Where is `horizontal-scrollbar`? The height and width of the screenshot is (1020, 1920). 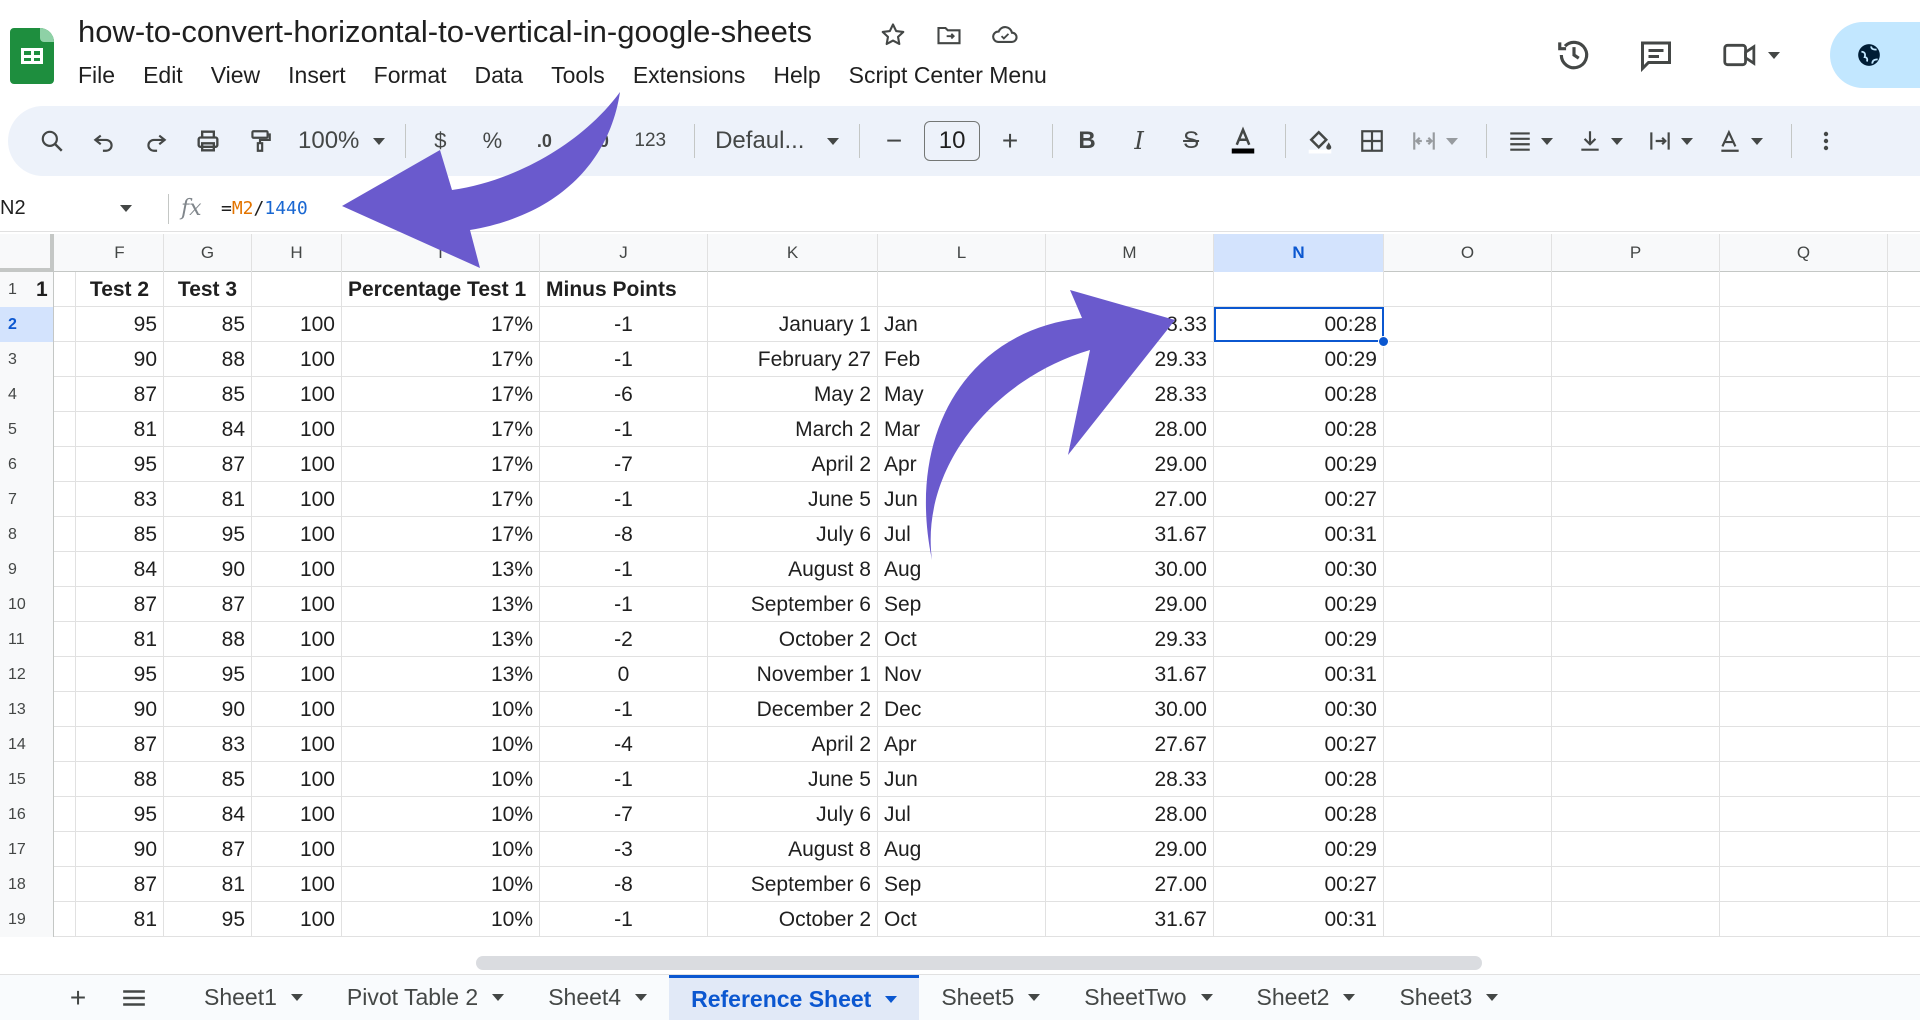 horizontal-scrollbar is located at coordinates (979, 963).